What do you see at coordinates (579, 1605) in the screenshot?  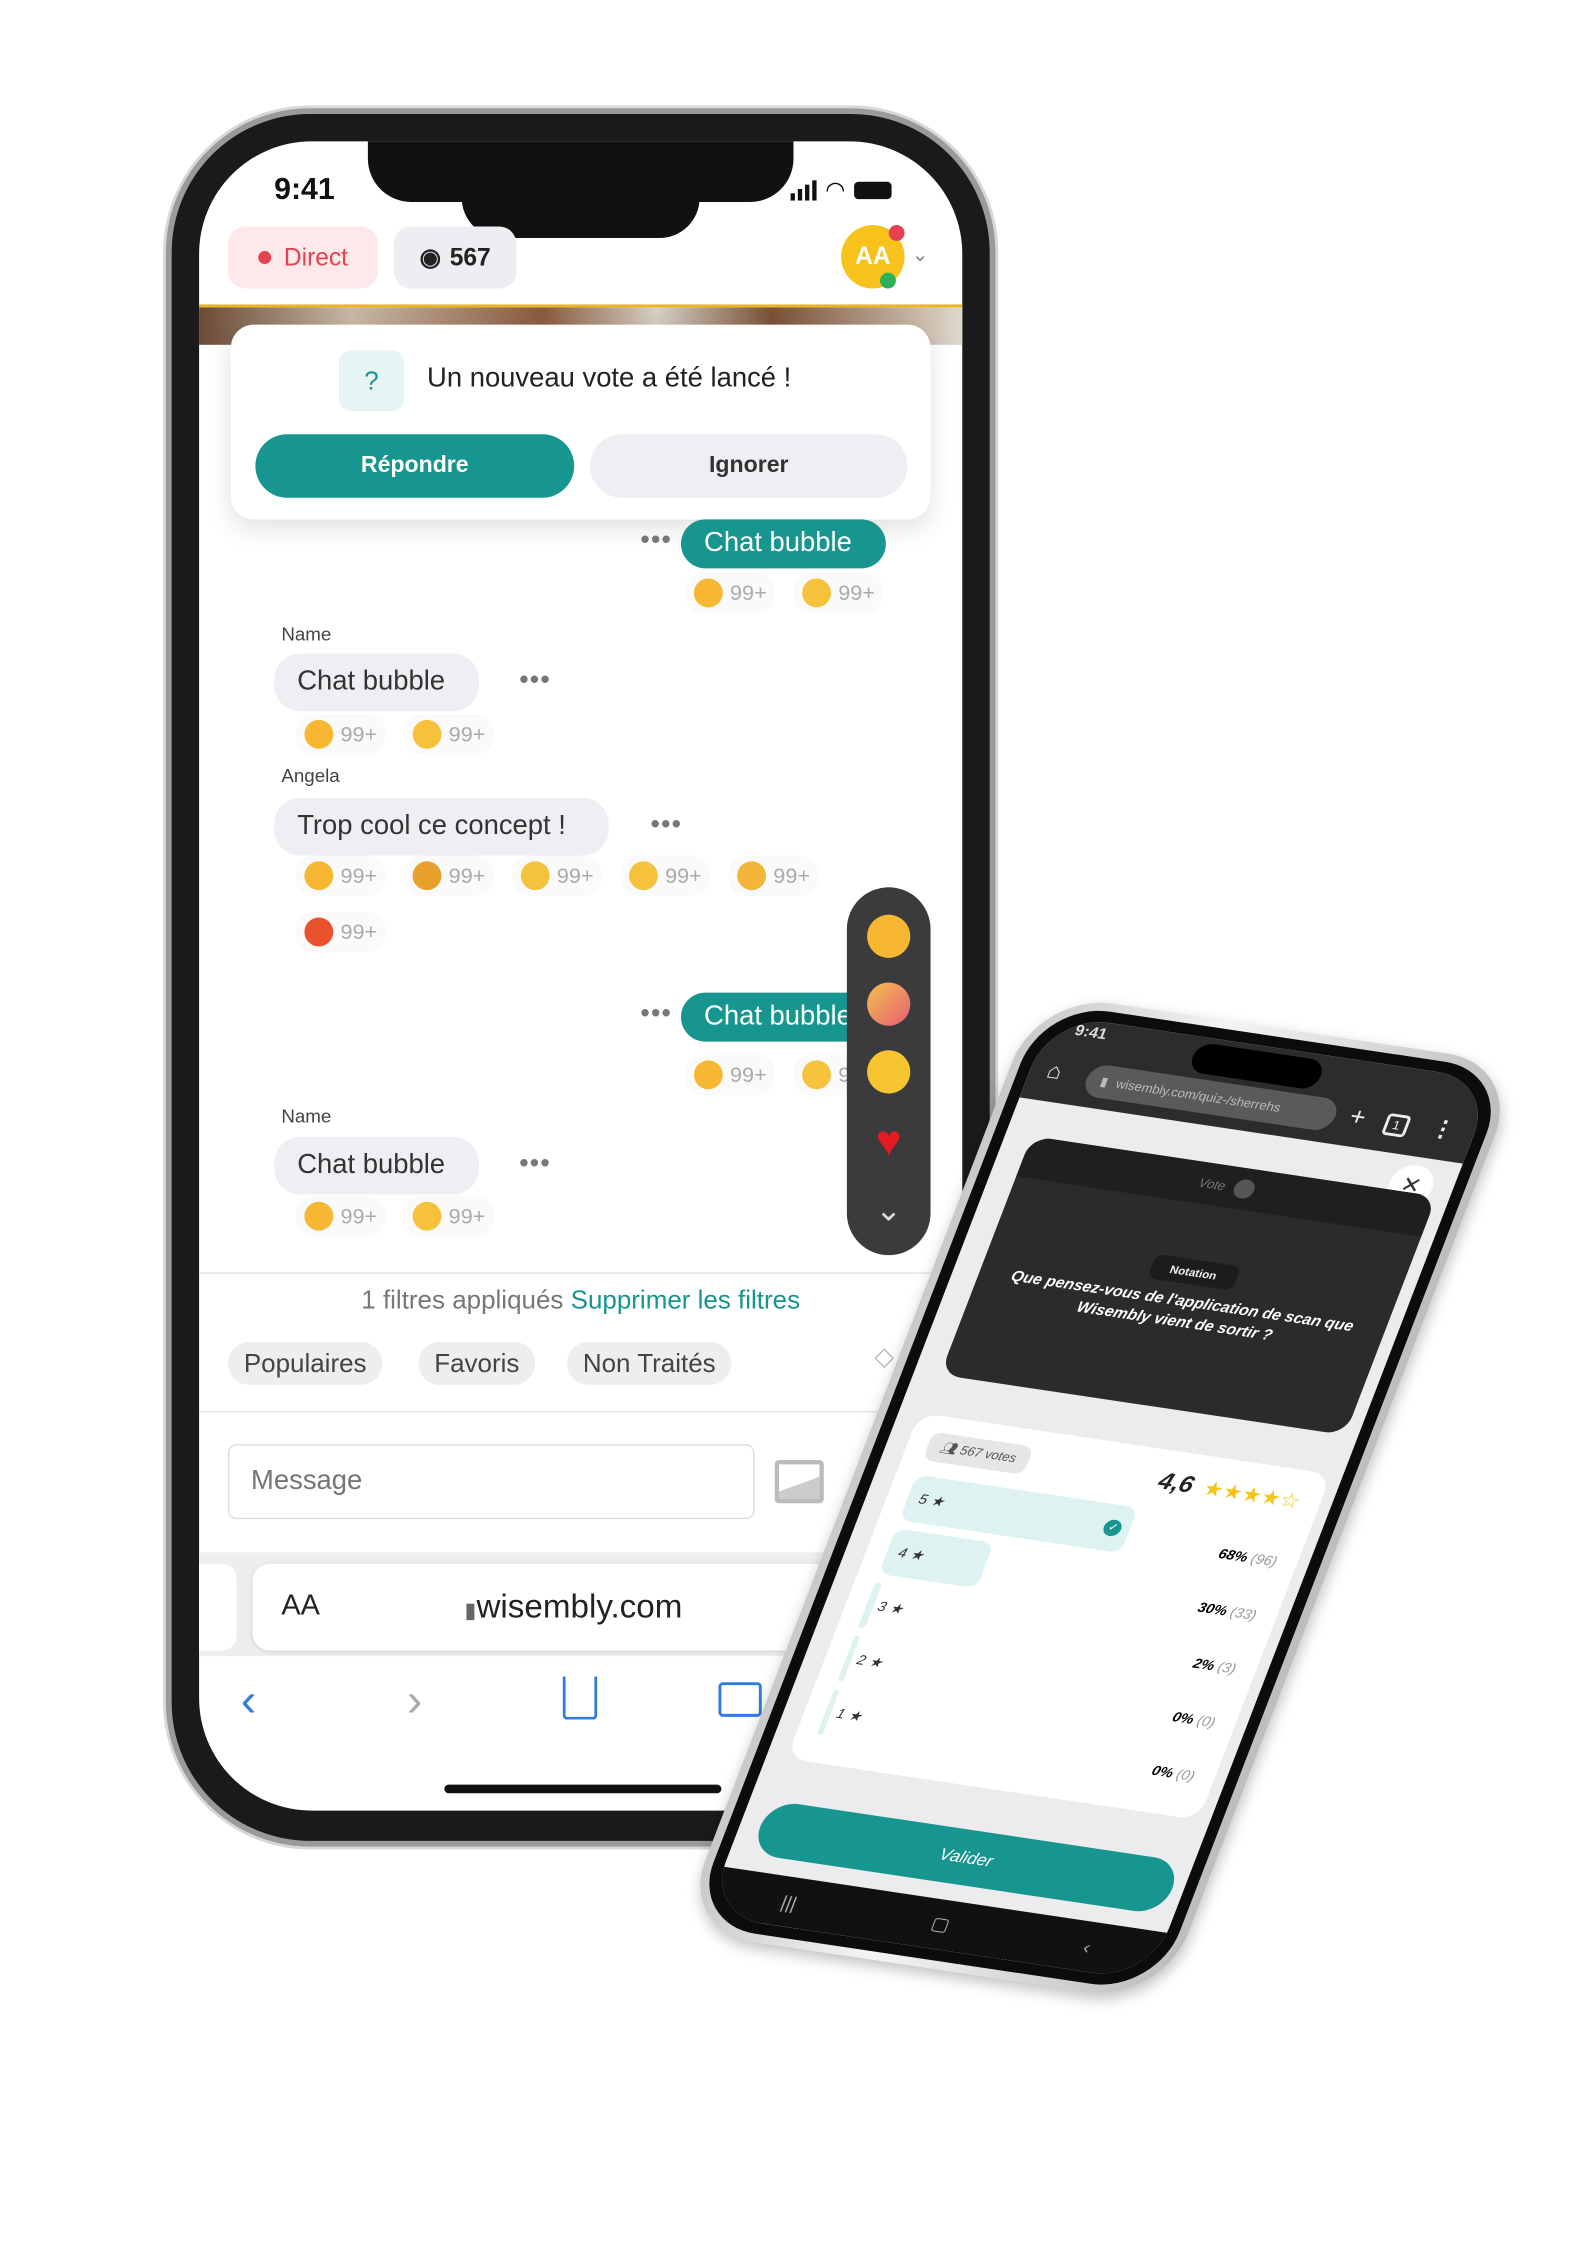 I see `url-value: wisembly.com` at bounding box center [579, 1605].